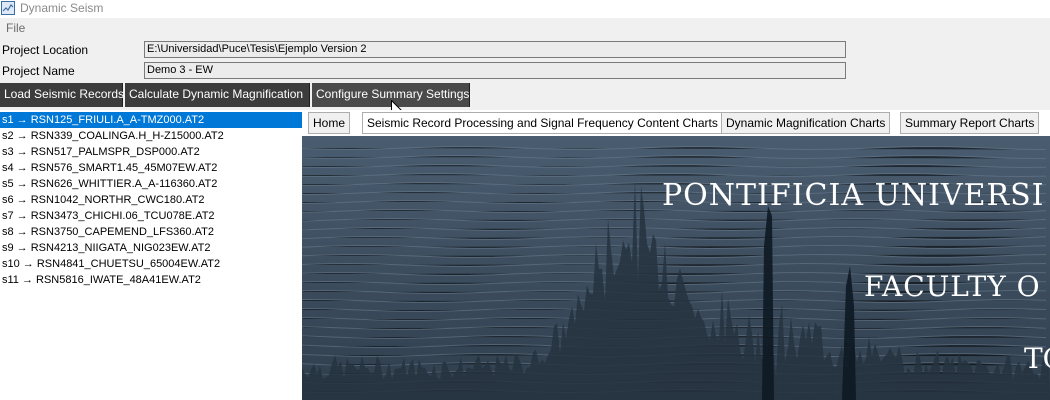  I want to click on banner-line-3: TC, so click(1037, 358).